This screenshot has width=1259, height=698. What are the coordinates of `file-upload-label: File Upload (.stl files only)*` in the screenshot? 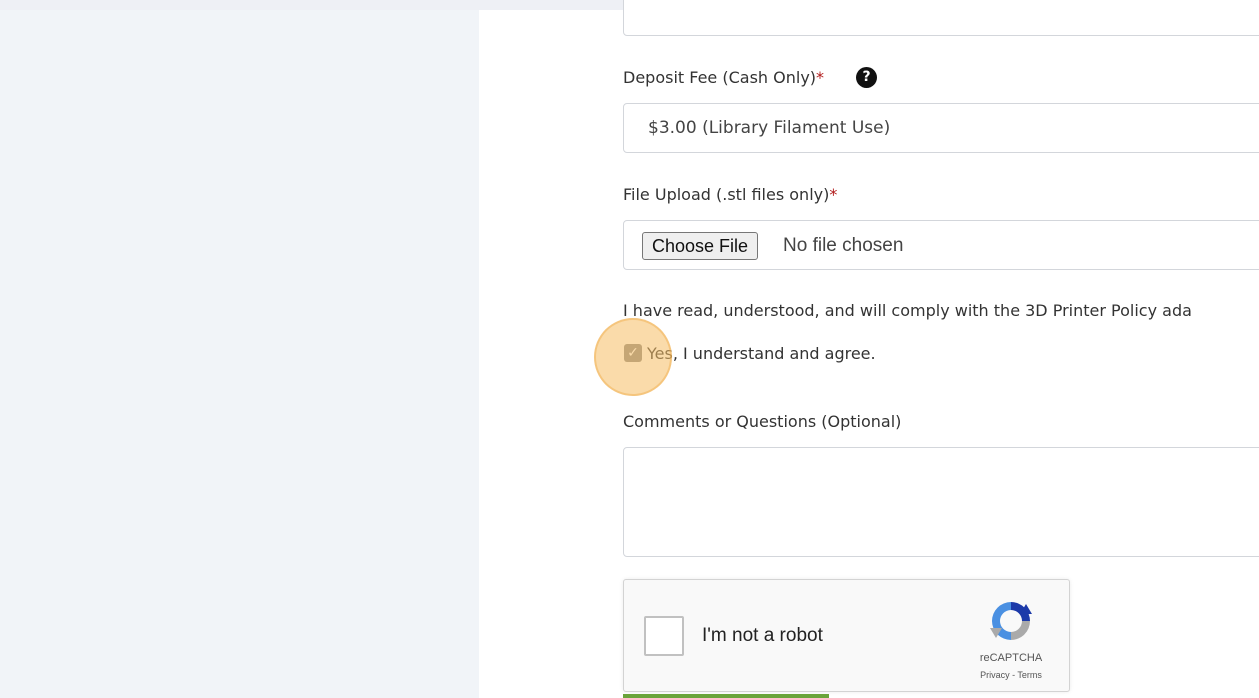 It's located at (730, 194).